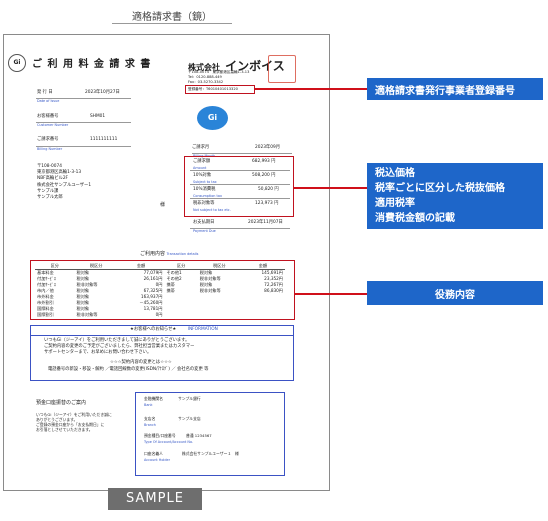 The height and width of the screenshot is (521, 548). I want to click on callout-line: 役務内容, so click(455, 295).